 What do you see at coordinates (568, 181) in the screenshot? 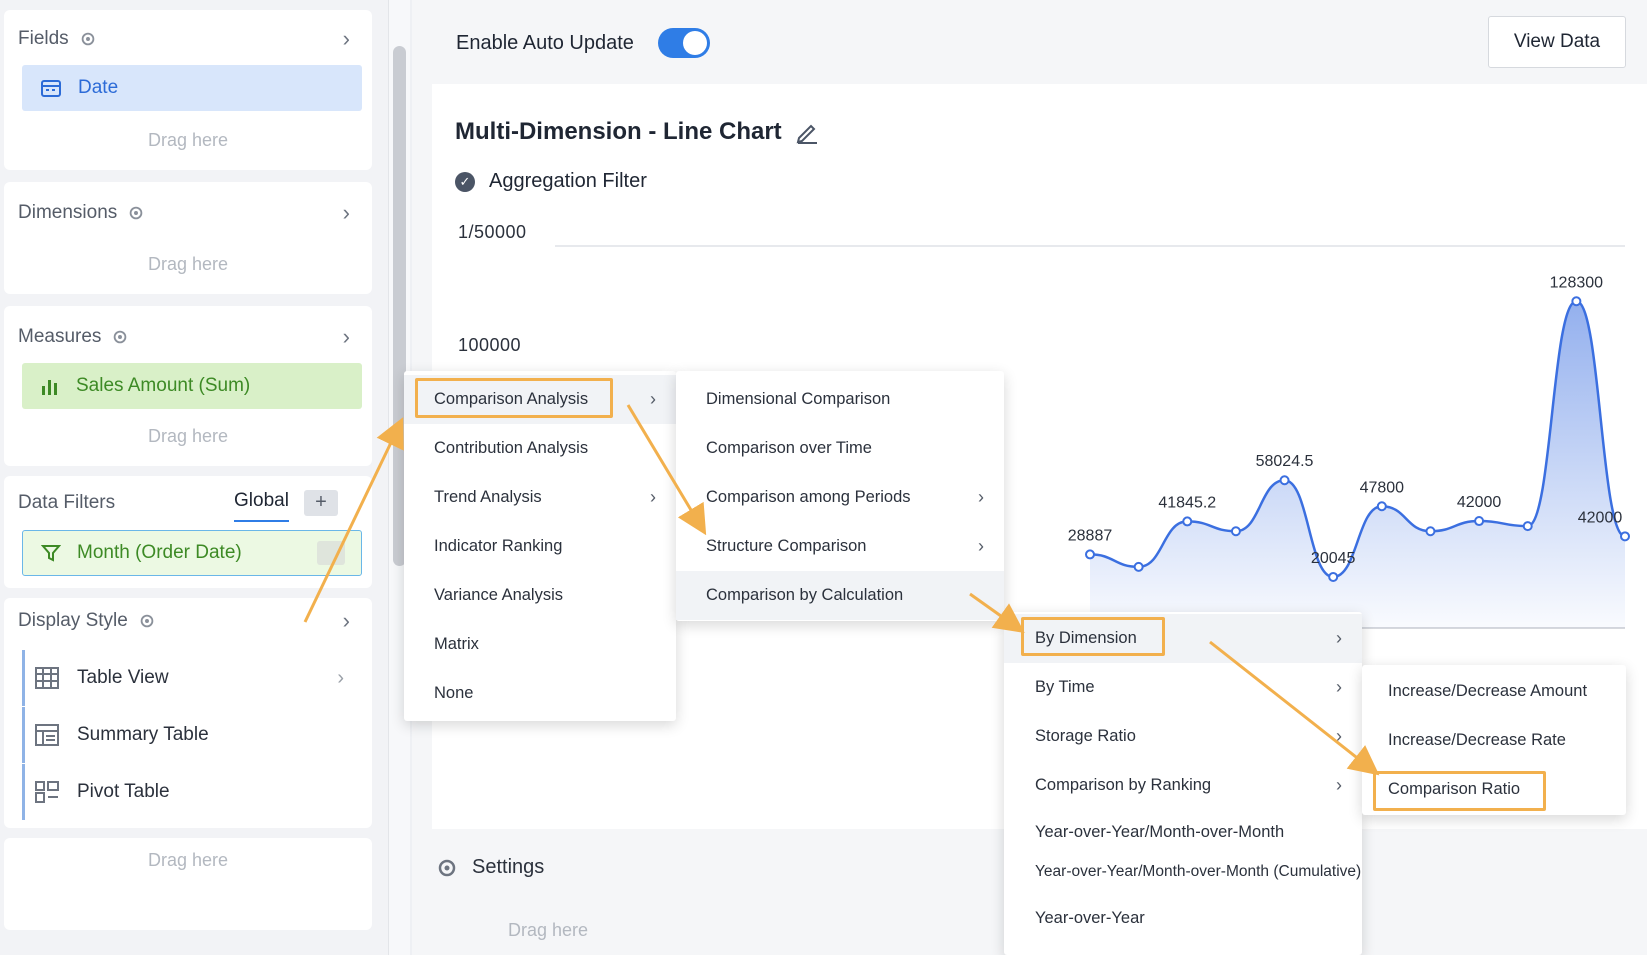
I see `aggregation-filter-label: Aggregation Filter` at bounding box center [568, 181].